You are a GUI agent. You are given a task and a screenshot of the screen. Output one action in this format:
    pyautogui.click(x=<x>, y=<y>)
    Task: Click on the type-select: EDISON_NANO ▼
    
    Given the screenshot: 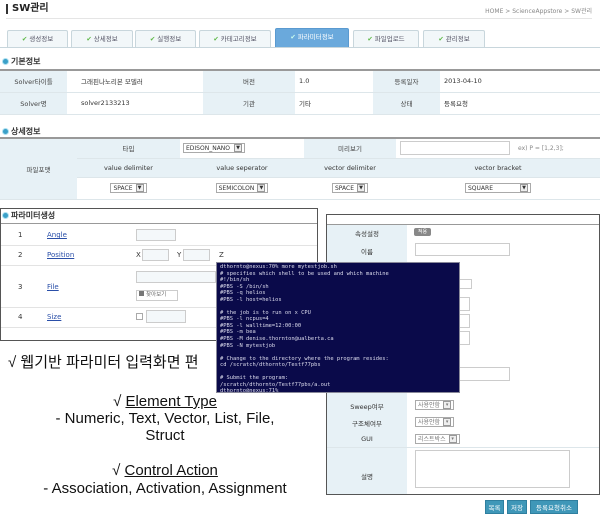 What is the action you would take?
    pyautogui.click(x=242, y=148)
    